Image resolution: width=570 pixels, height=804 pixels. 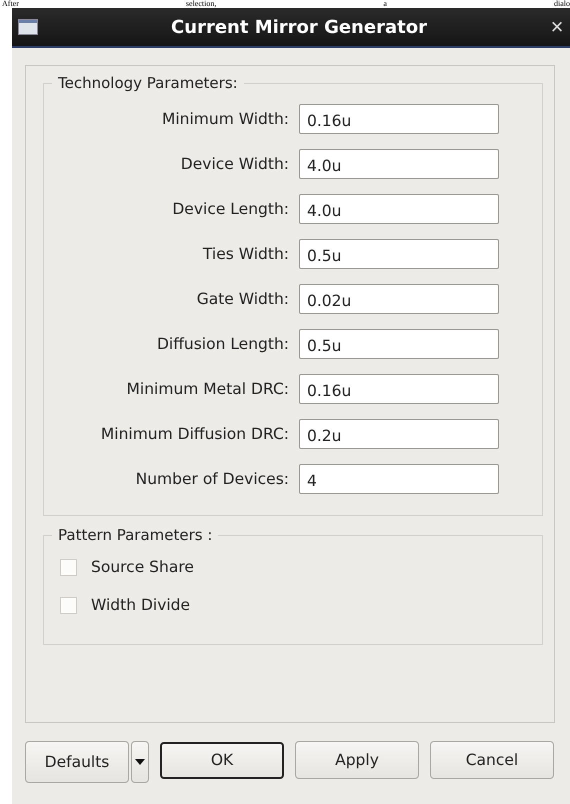 I want to click on document-word: selection,, so click(x=201, y=4).